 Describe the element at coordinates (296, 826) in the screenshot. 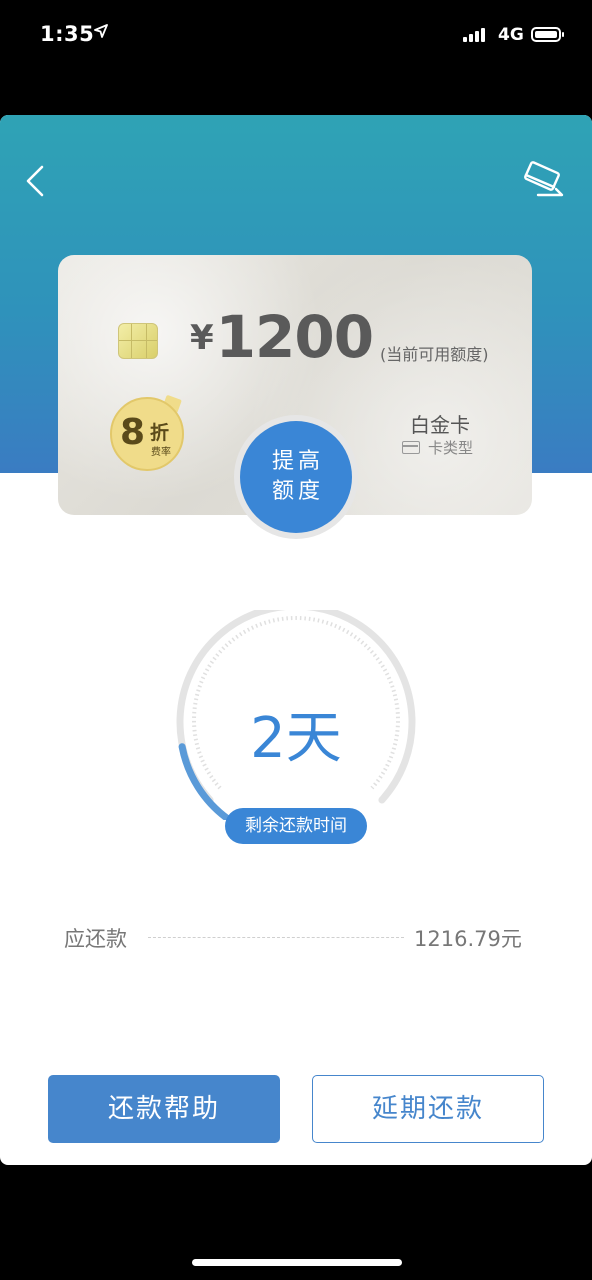

I see `remaining-time-label: 剩余还款时间` at that location.